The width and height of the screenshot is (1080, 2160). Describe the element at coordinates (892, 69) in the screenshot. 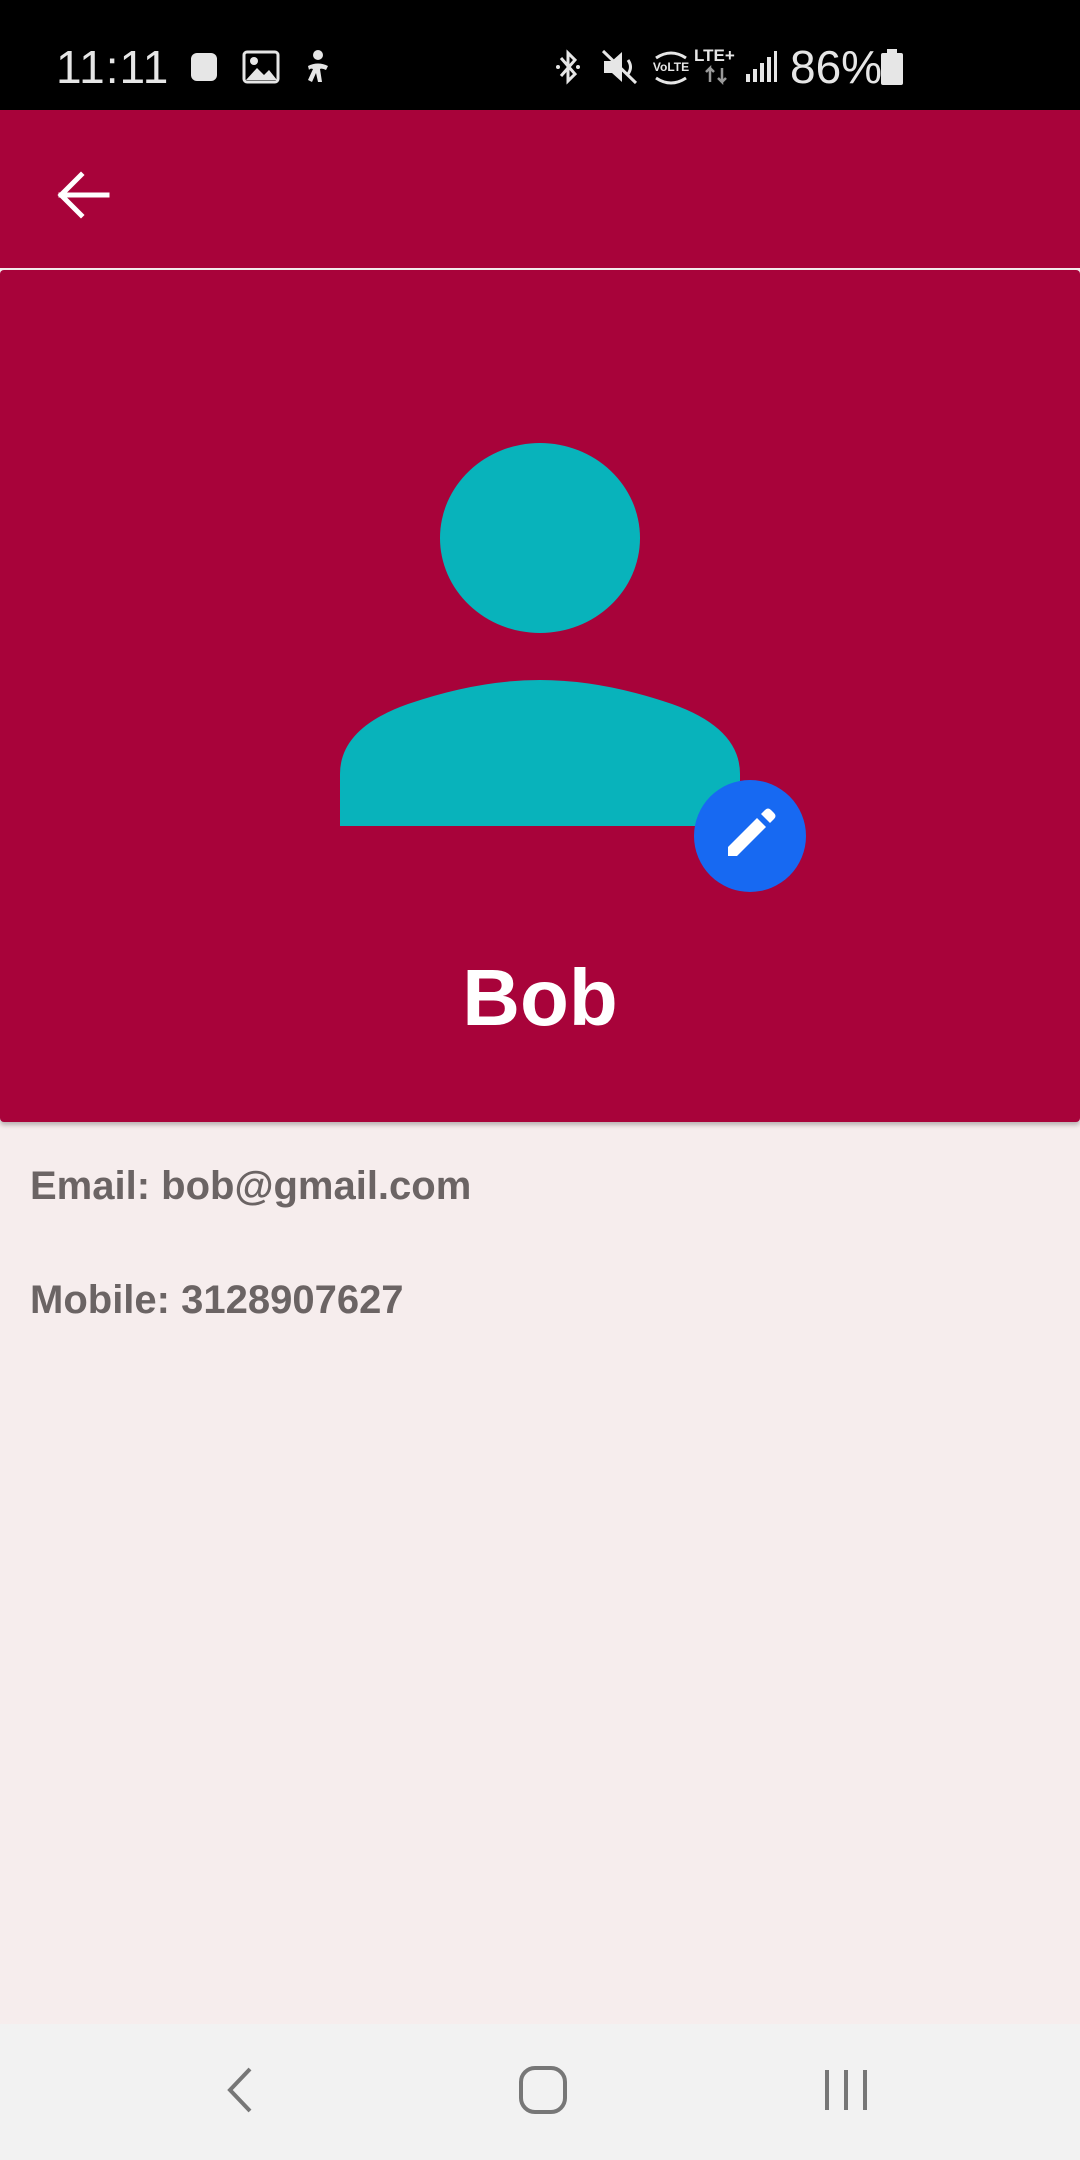

I see `battery-icon` at that location.